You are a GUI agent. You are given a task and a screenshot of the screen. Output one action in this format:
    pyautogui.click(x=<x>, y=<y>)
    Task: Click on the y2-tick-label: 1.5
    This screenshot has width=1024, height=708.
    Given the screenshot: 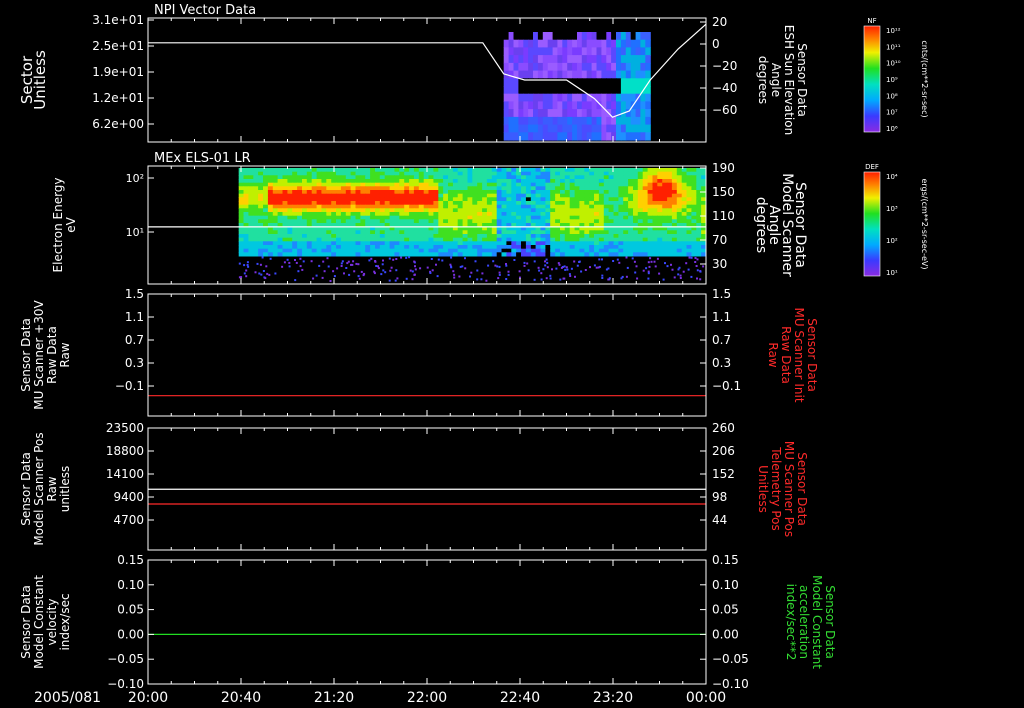 What is the action you would take?
    pyautogui.click(x=721, y=294)
    